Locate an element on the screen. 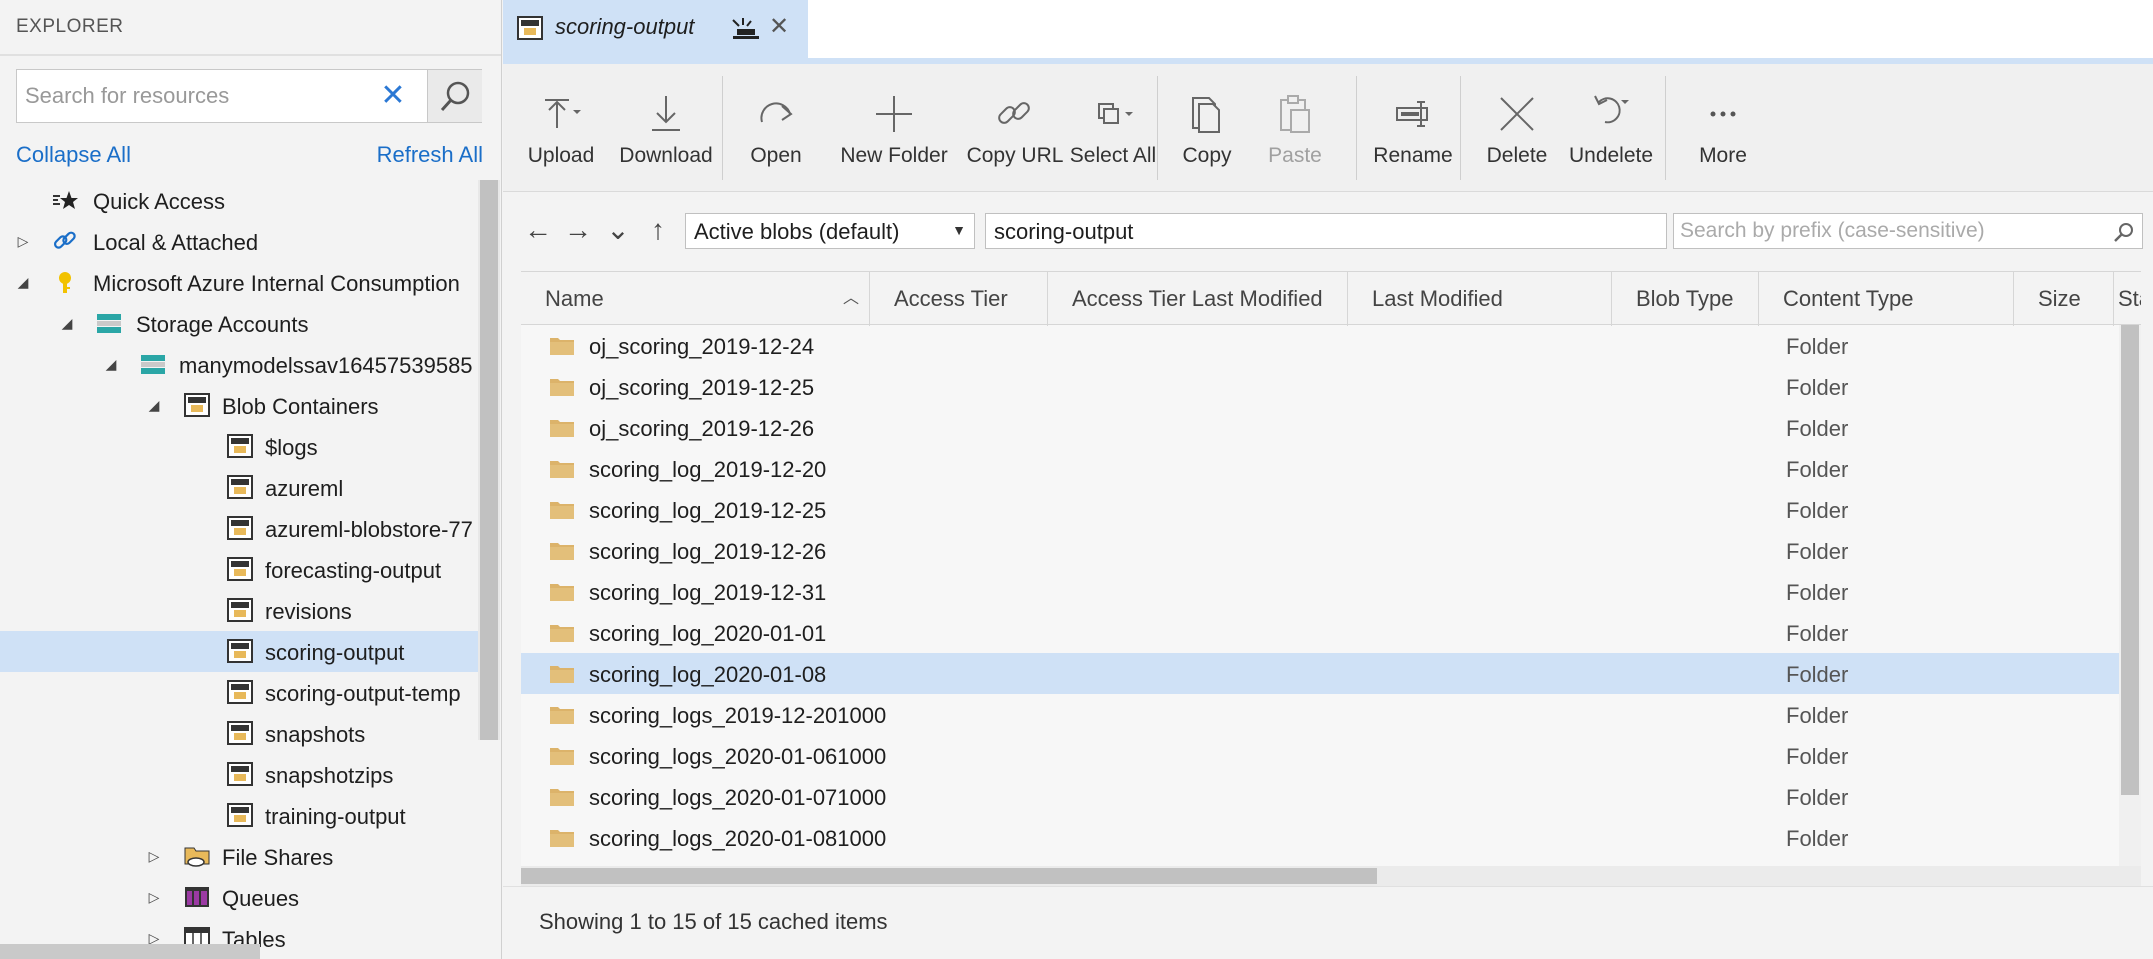  tree-item-queues: ▷ Queues is located at coordinates (240, 897).